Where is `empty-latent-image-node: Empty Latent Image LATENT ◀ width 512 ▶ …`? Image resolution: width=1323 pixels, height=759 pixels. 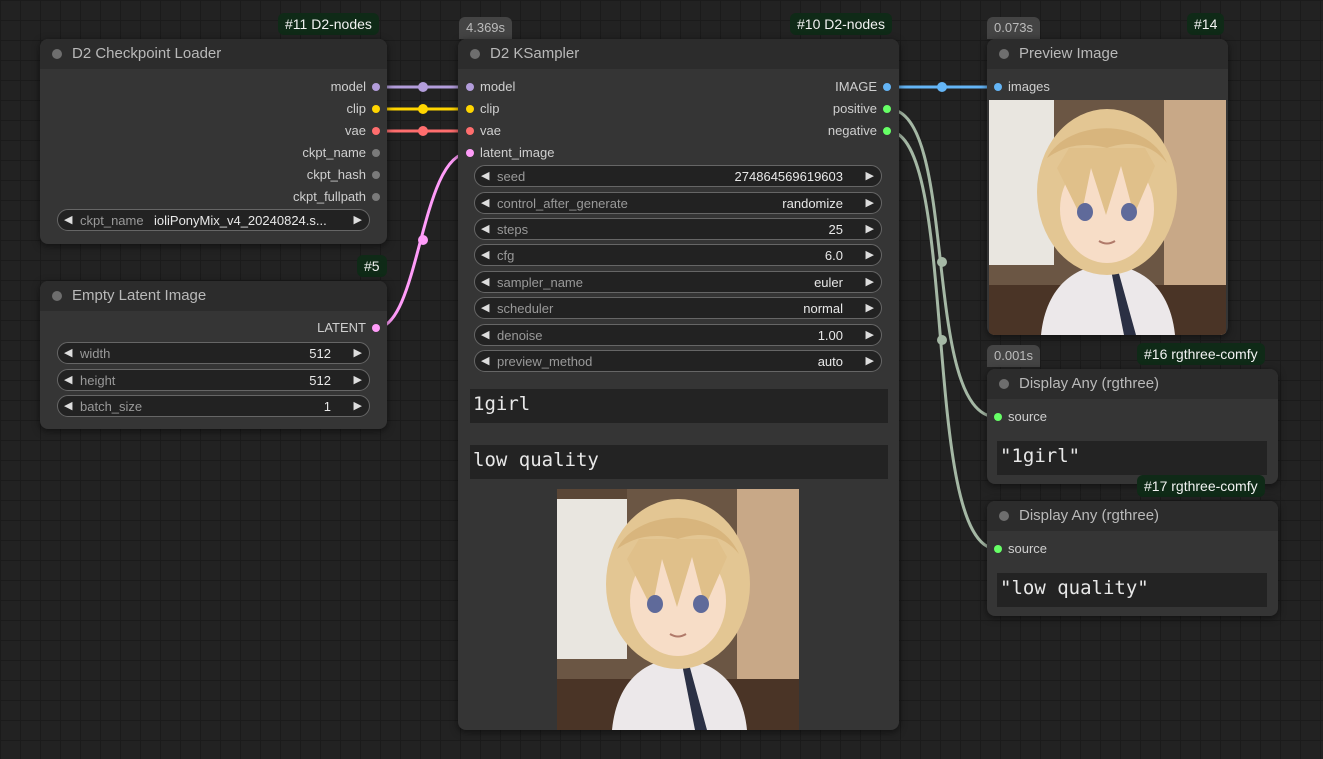 empty-latent-image-node: Empty Latent Image LATENT ◀ width 512 ▶ … is located at coordinates (213, 355).